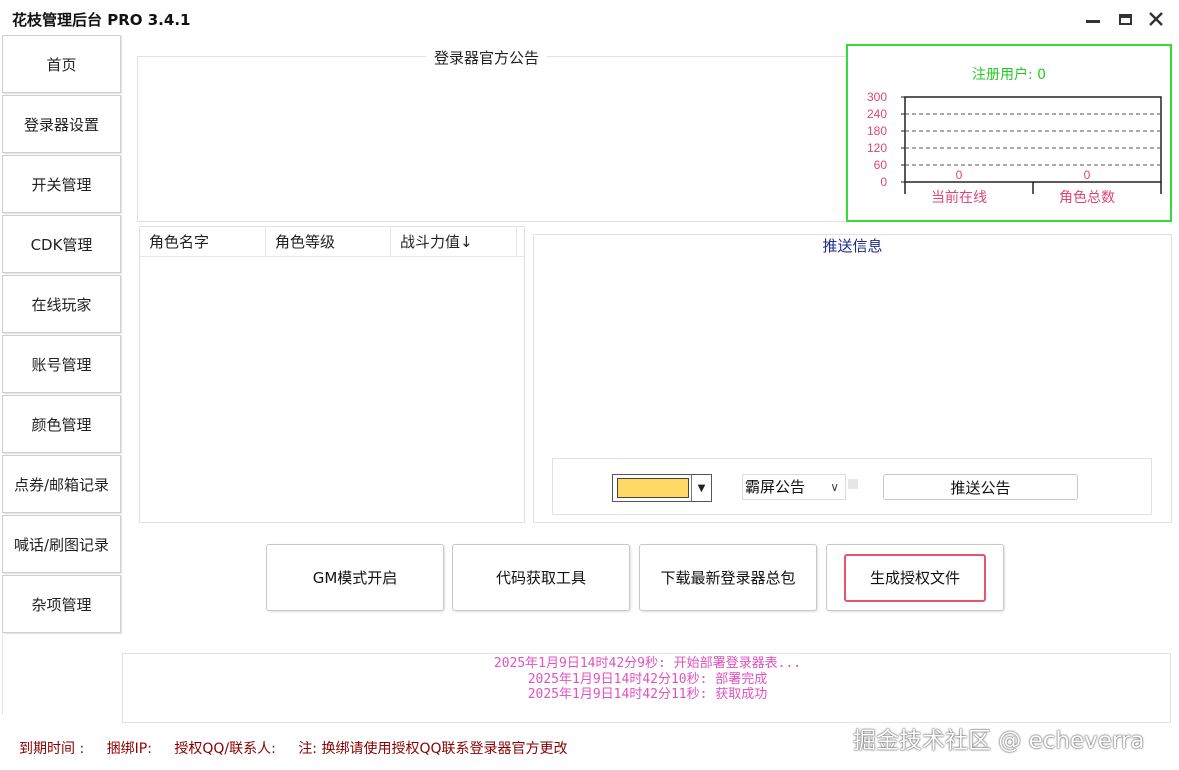 This screenshot has height=770, width=1179. I want to click on sidebar-item-color-management: 颜色管理, so click(61, 424).